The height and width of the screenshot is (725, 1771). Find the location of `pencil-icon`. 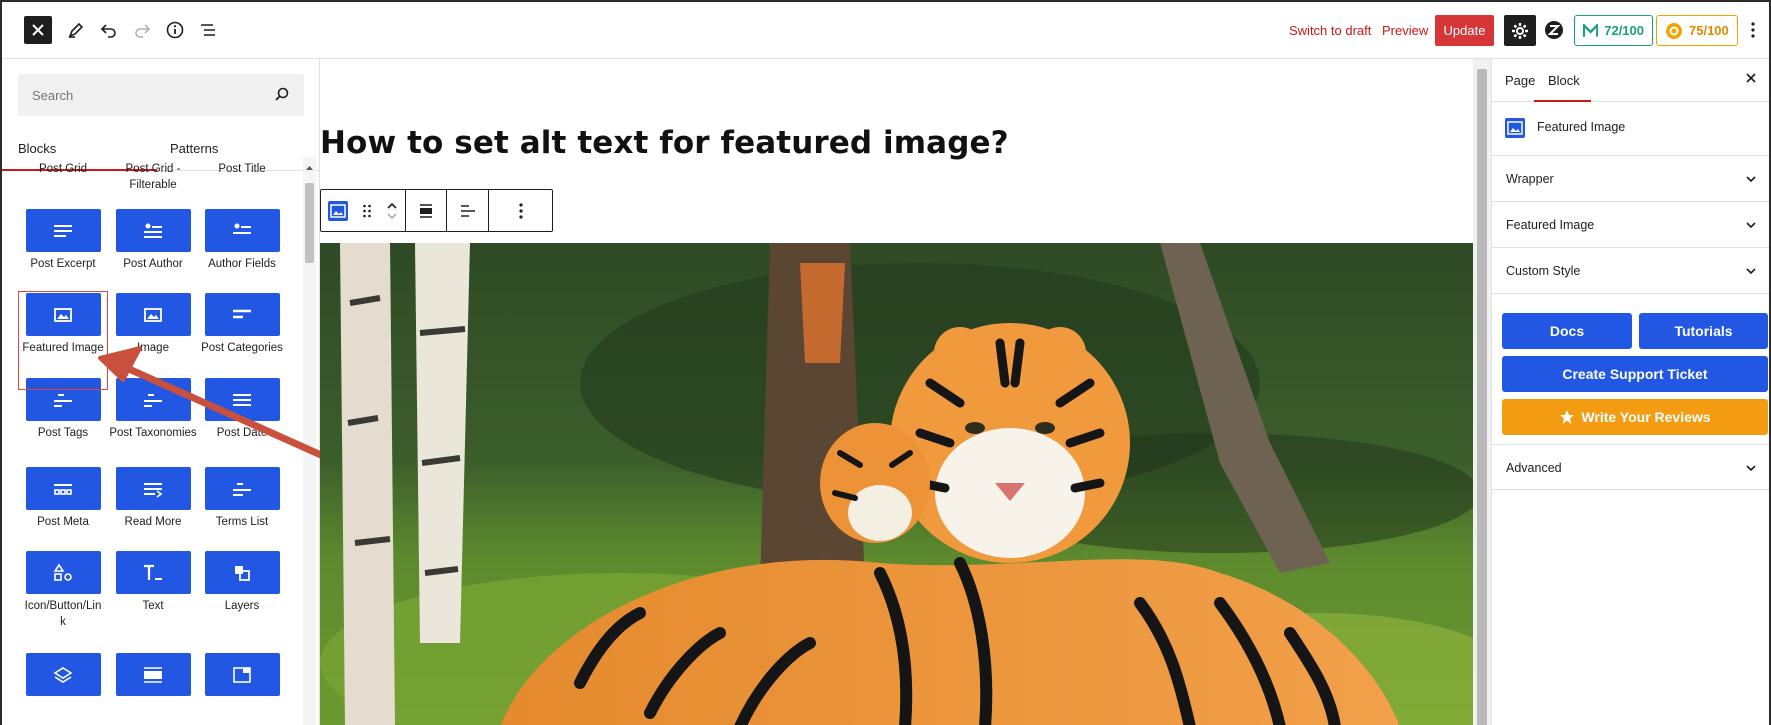

pencil-icon is located at coordinates (76, 30).